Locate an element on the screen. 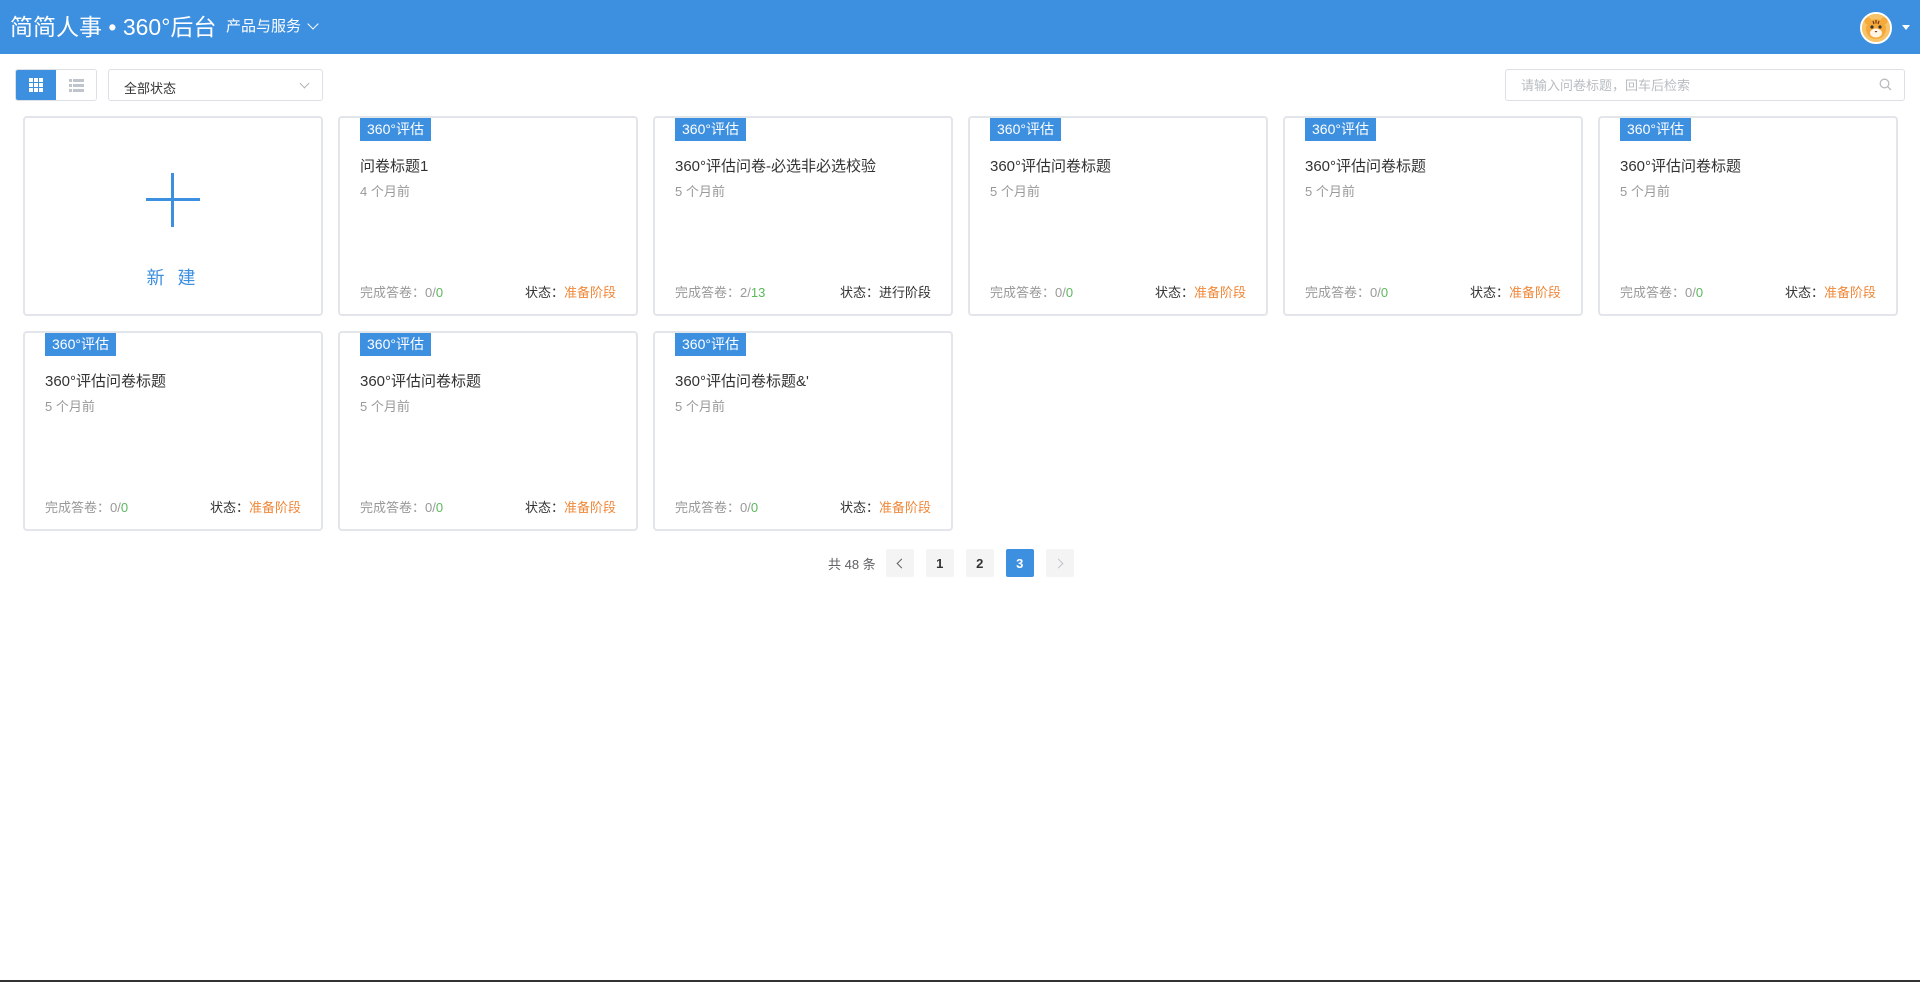 This screenshot has height=982, width=1920. products-services-label: 产品与服务 is located at coordinates (264, 26).